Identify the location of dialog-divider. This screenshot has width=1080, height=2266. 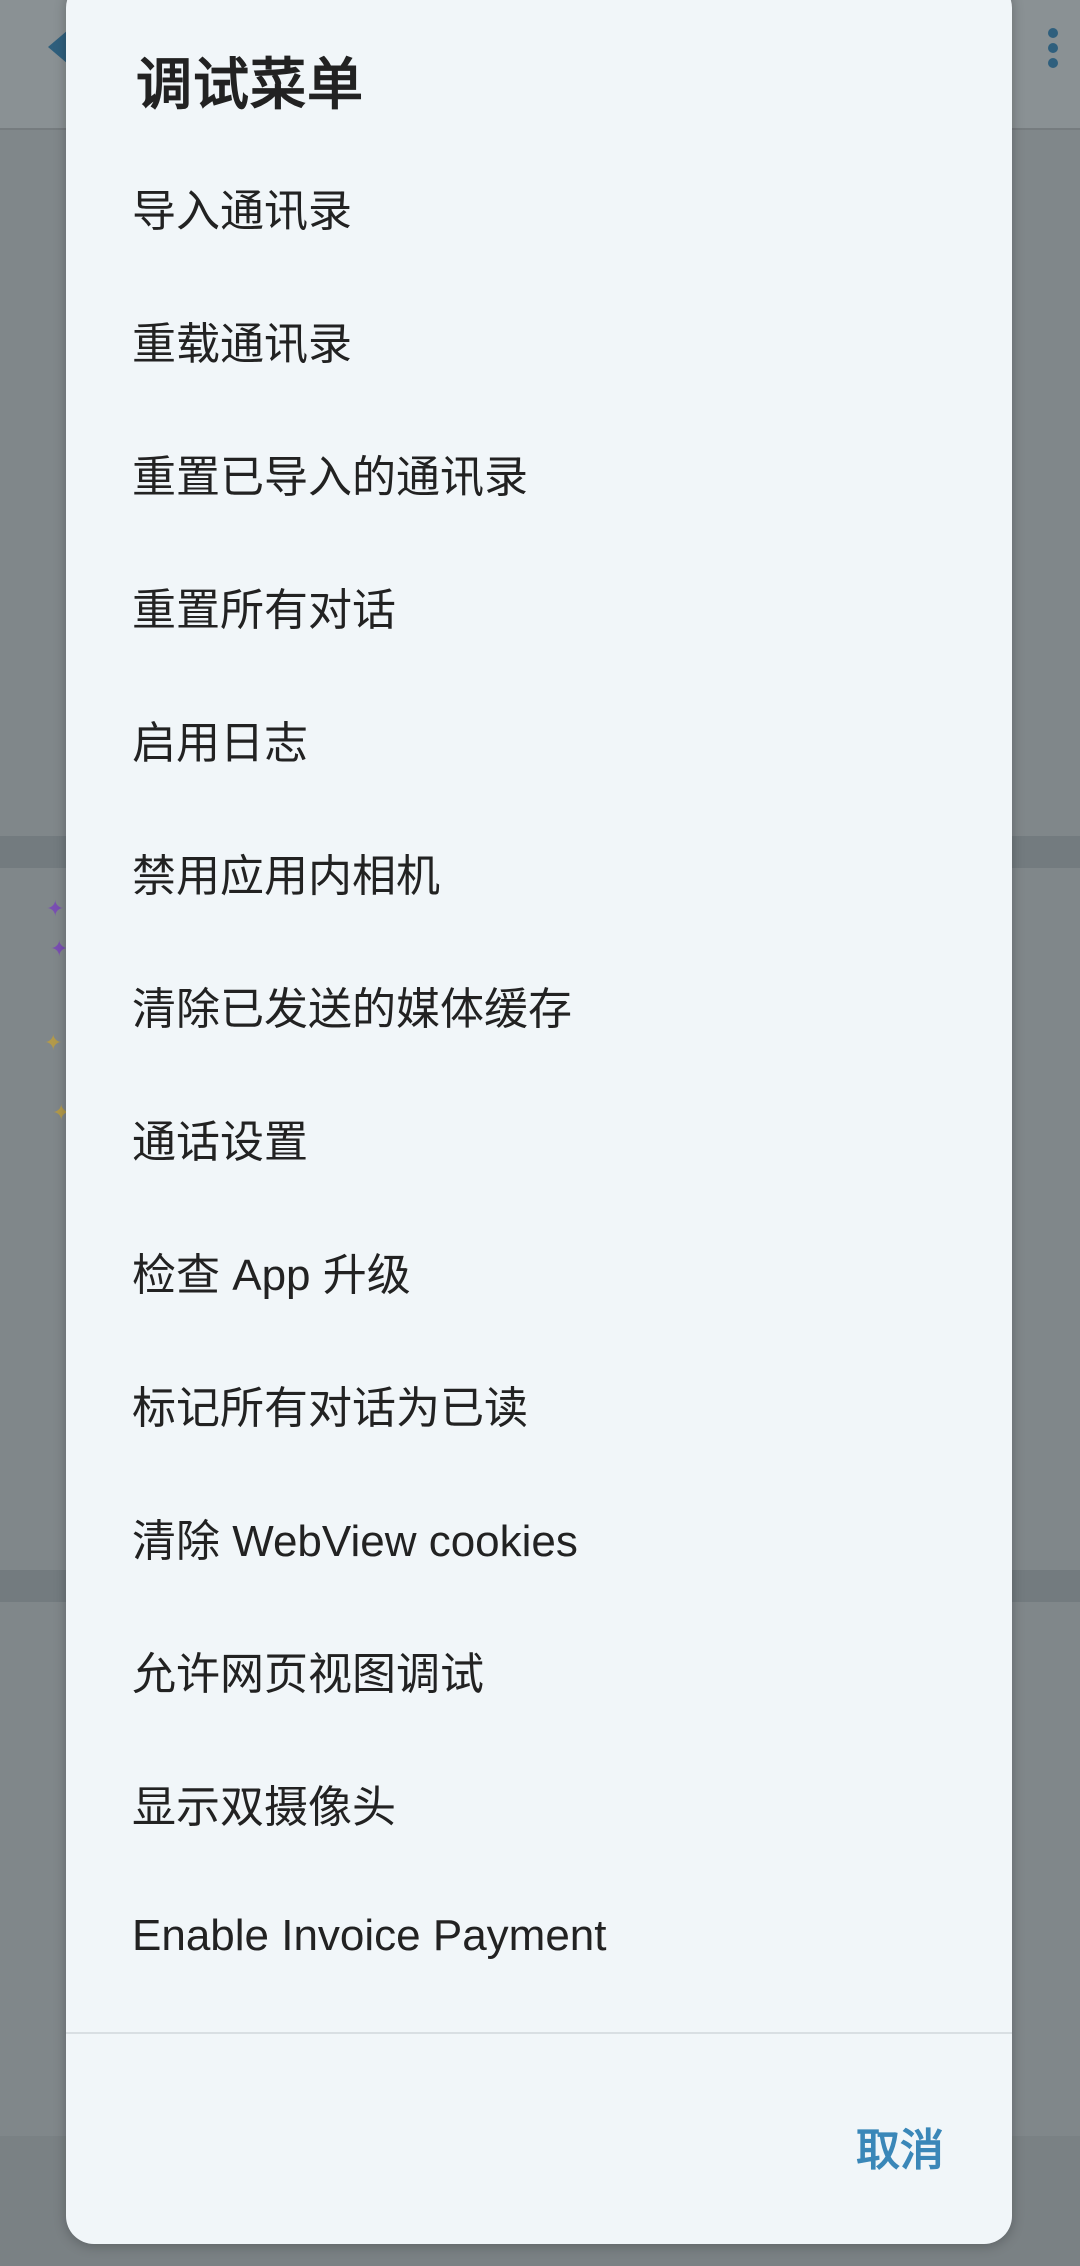
(539, 2033).